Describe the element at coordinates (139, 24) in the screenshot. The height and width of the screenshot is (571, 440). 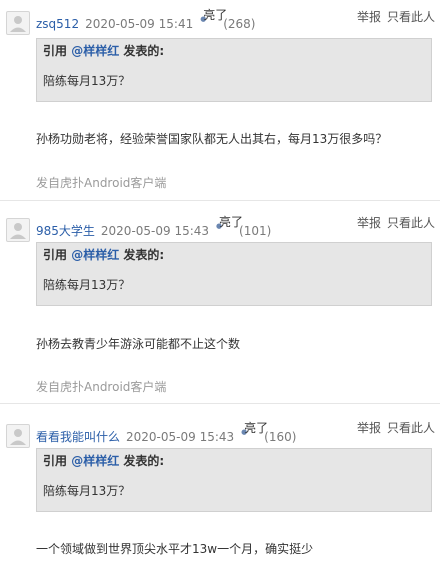
I see `post-time: 2020-05-09 15:41` at that location.